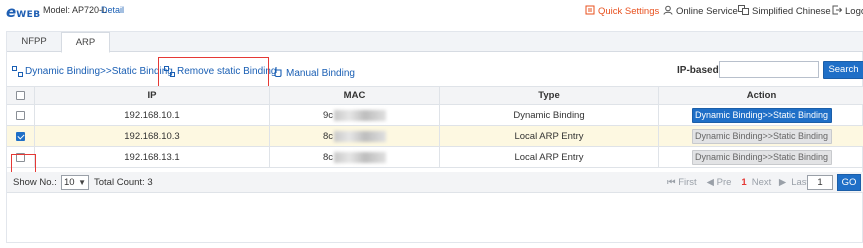 The width and height of the screenshot is (863, 248). What do you see at coordinates (328, 115) in the screenshot?
I see `mac-prefix: 9c` at bounding box center [328, 115].